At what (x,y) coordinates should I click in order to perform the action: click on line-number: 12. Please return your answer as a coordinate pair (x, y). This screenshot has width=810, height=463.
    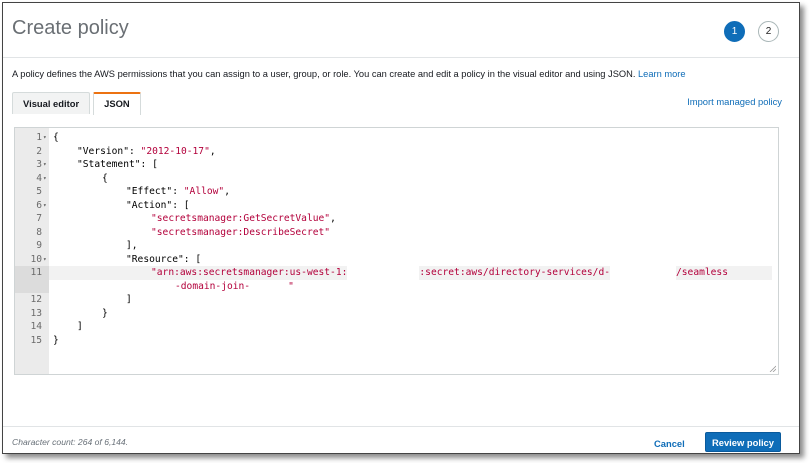
    Looking at the image, I should click on (36, 299).